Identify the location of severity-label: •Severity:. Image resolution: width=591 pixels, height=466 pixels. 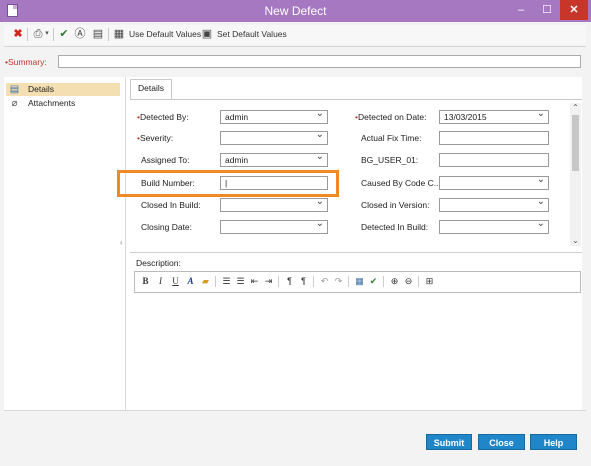
(155, 138).